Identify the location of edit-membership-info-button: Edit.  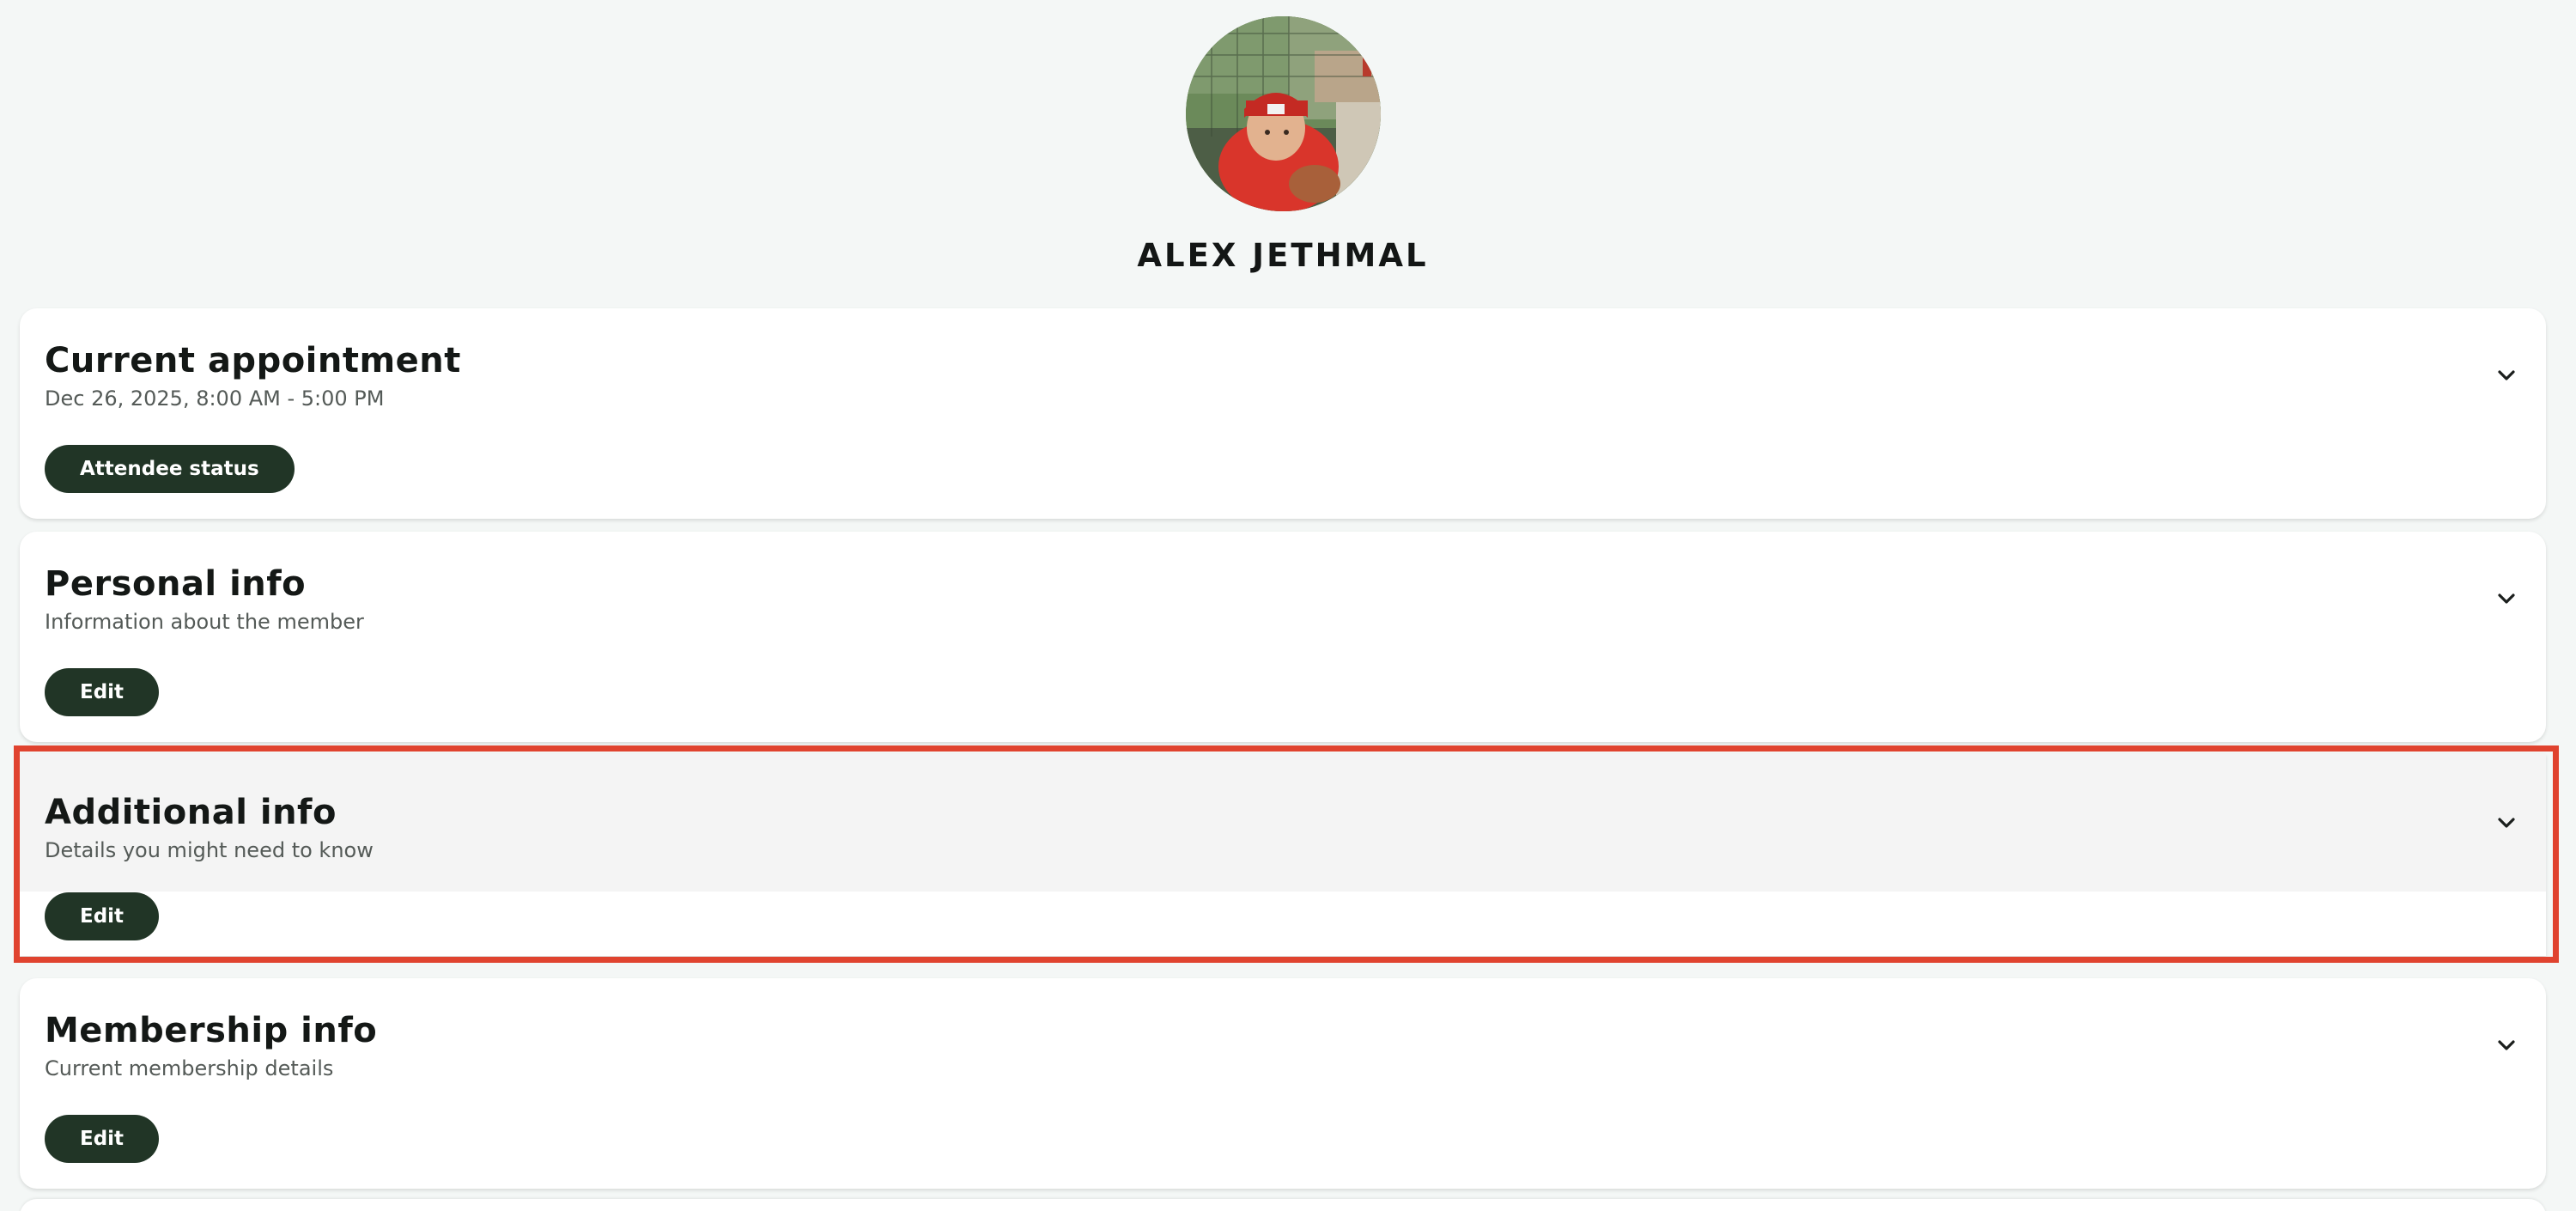
(102, 1139).